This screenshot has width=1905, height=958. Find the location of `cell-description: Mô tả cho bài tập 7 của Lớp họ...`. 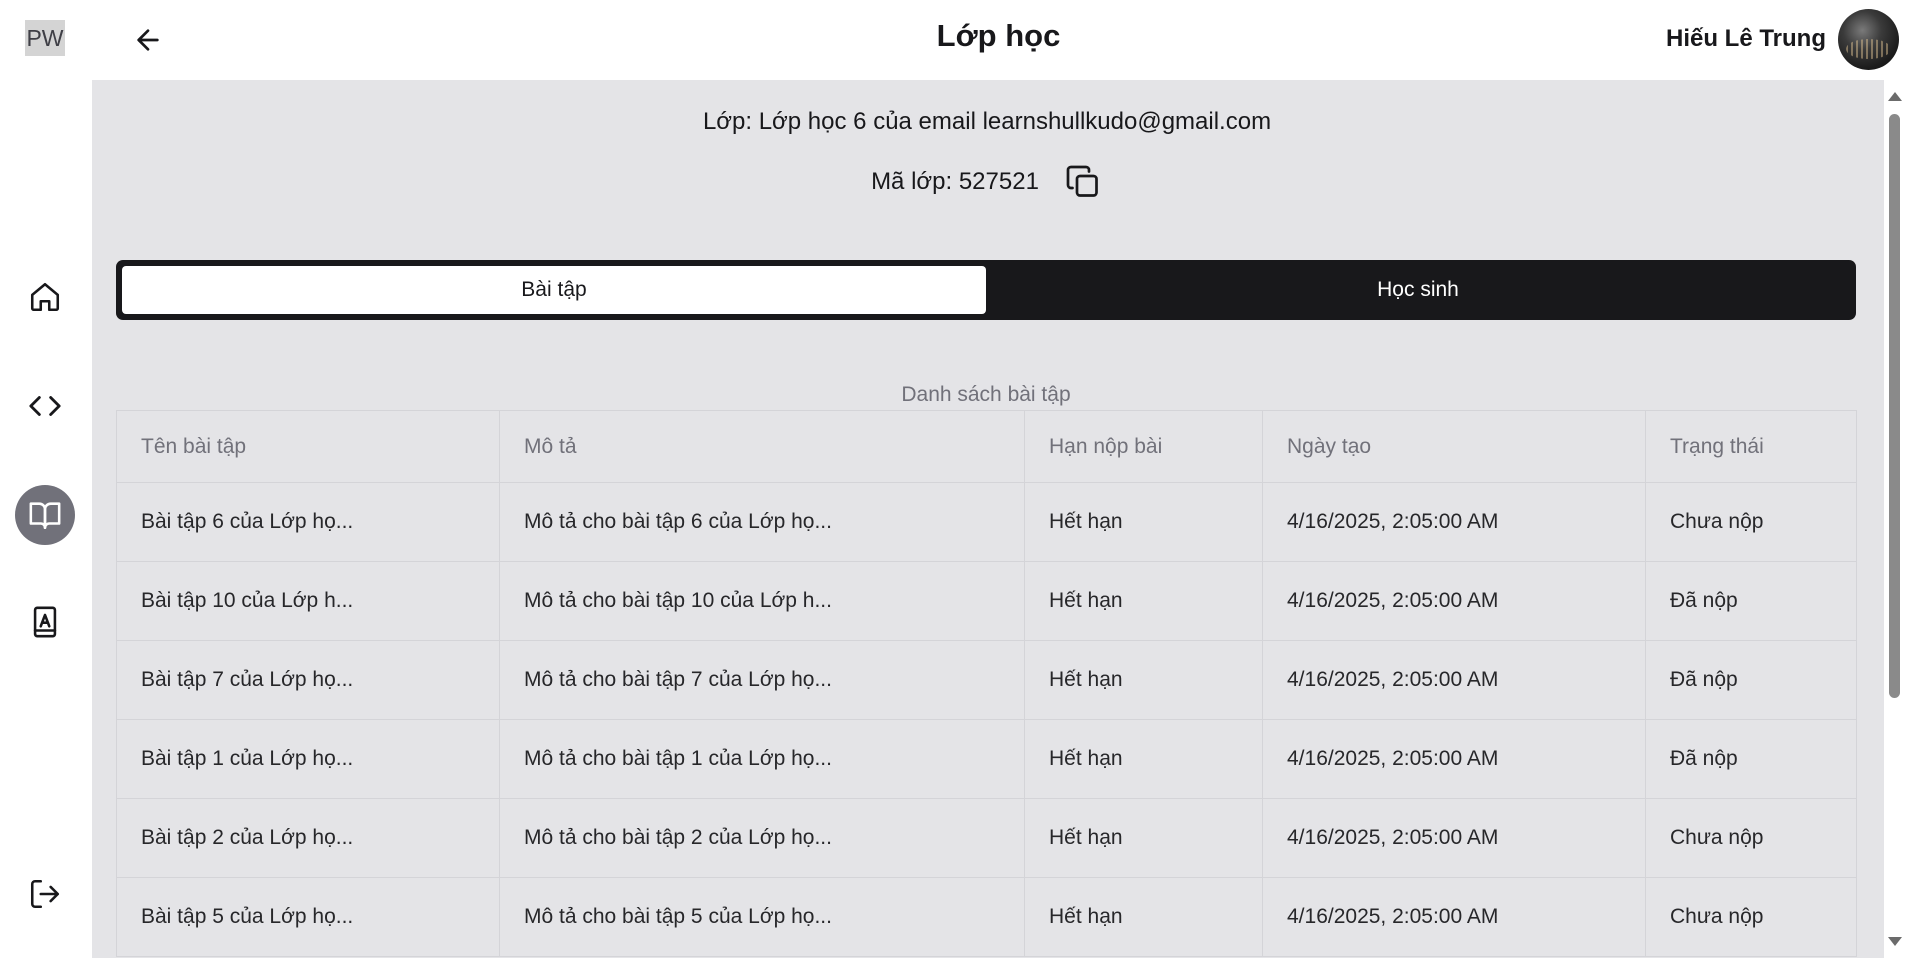

cell-description: Mô tả cho bài tập 7 của Lớp họ... is located at coordinates (762, 680).